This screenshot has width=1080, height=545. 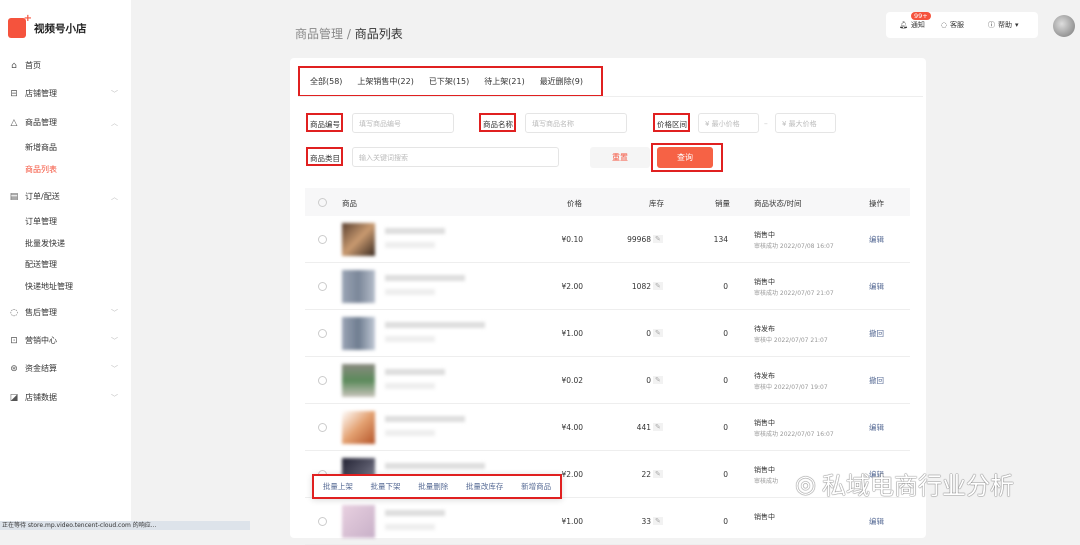 I want to click on sidebar-item-orders: ▤ 订单/配送 ︿, so click(x=63, y=196).